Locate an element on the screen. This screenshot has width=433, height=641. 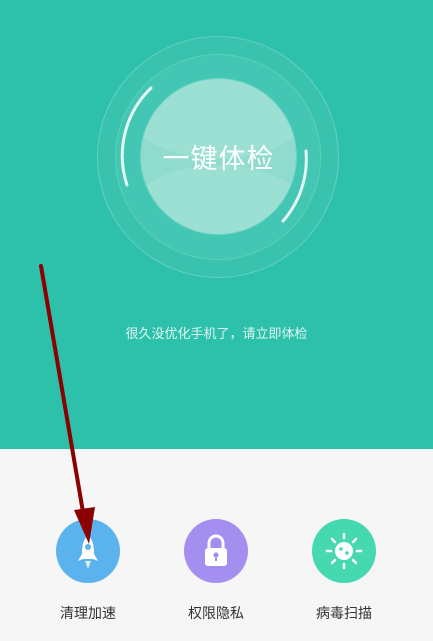
tool-label: 清理加速 is located at coordinates (88, 614).